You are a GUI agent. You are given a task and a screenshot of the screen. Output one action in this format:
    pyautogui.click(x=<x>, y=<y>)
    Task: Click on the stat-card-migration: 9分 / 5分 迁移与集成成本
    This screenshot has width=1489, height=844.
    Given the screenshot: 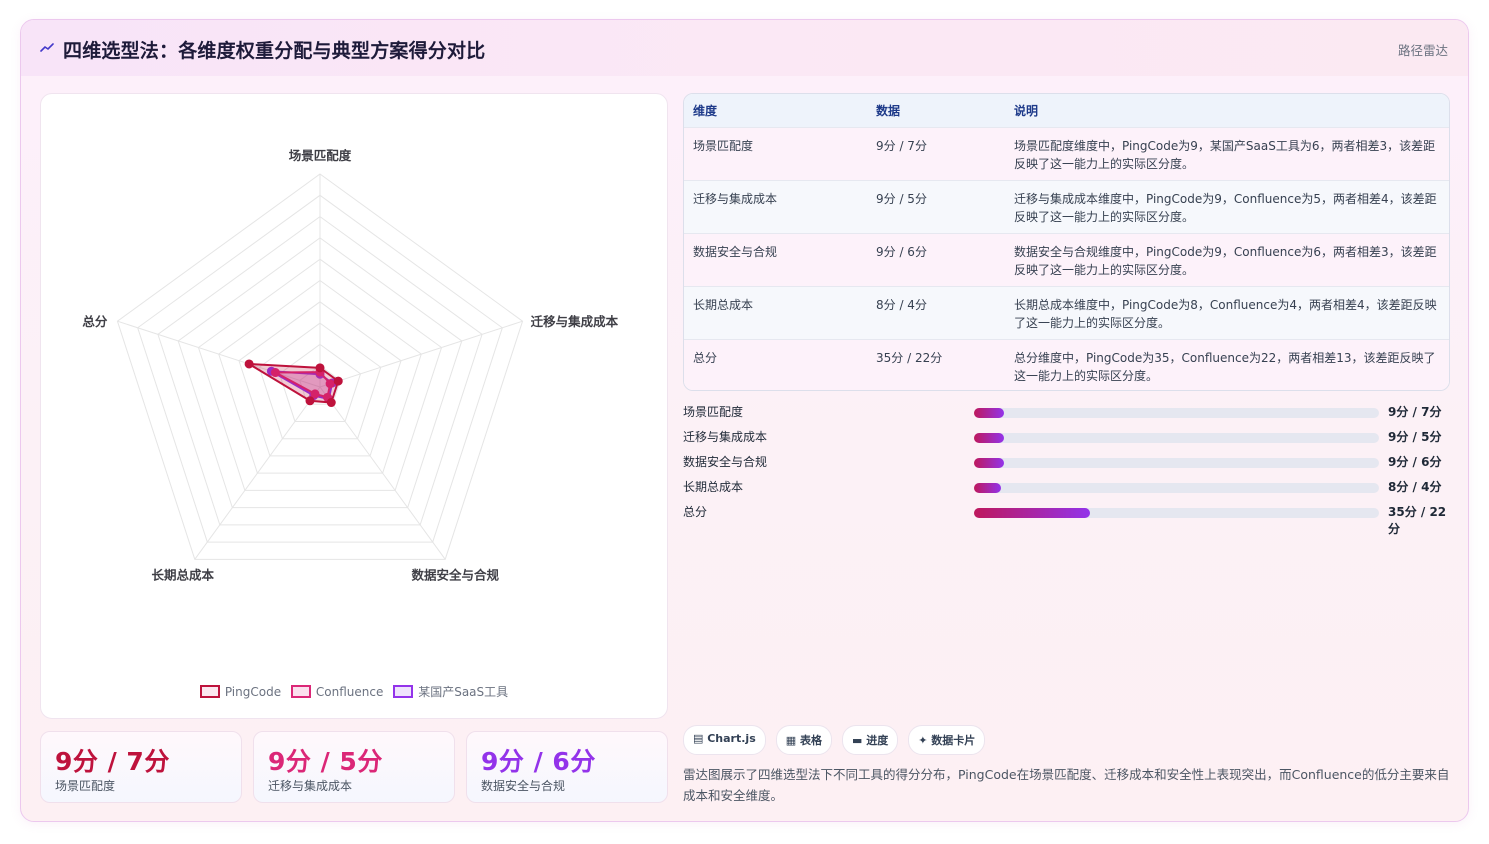 What is the action you would take?
    pyautogui.click(x=354, y=767)
    